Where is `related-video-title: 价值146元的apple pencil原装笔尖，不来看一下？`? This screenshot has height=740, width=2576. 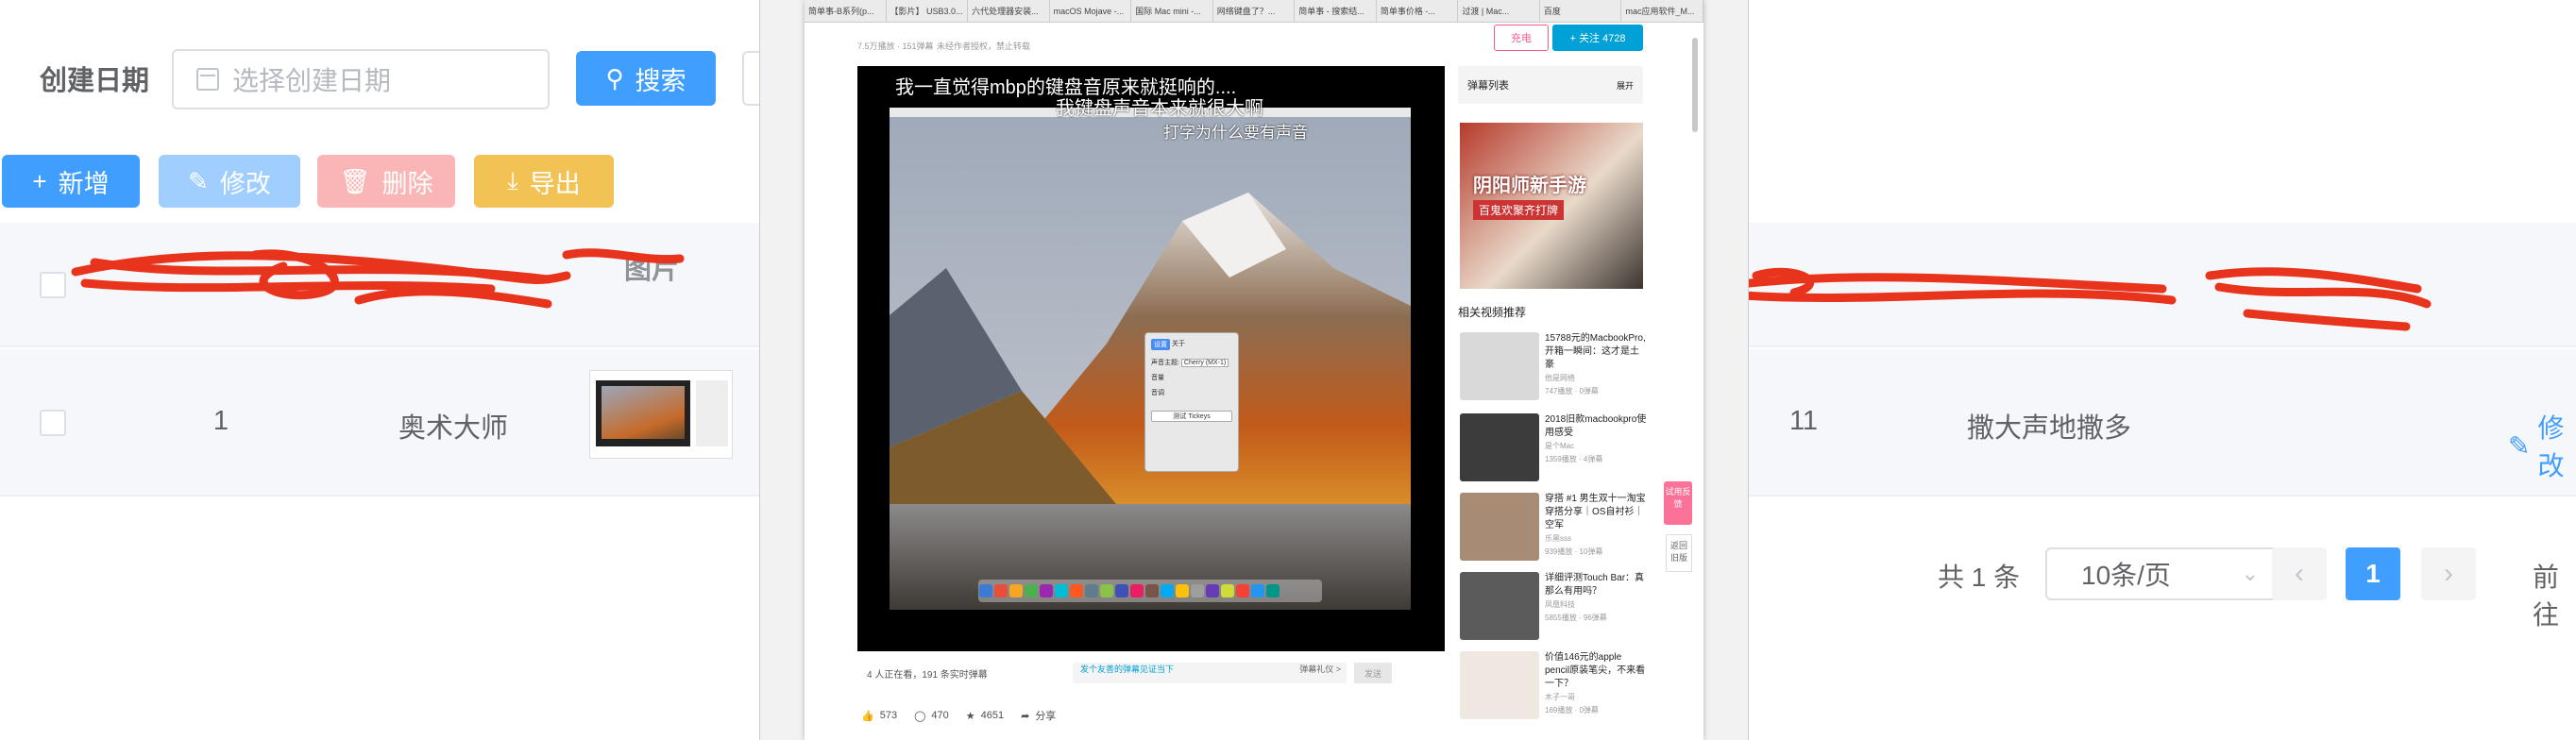 related-video-title: 价值146元的apple pencil原装笔尖，不来看一下？ is located at coordinates (1596, 671).